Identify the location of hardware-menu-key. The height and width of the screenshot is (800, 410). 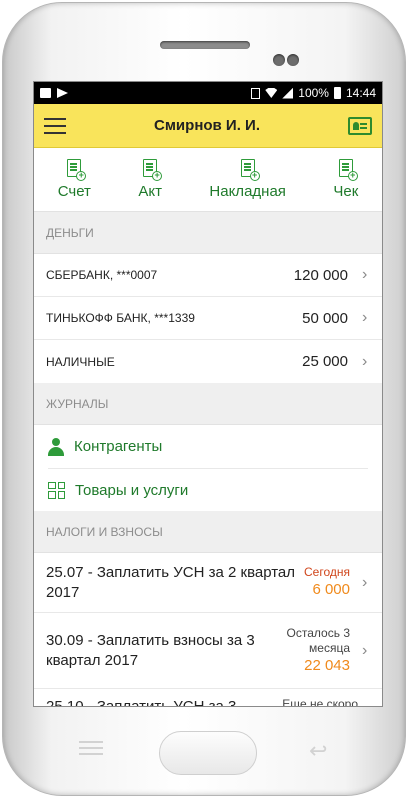
(91, 750).